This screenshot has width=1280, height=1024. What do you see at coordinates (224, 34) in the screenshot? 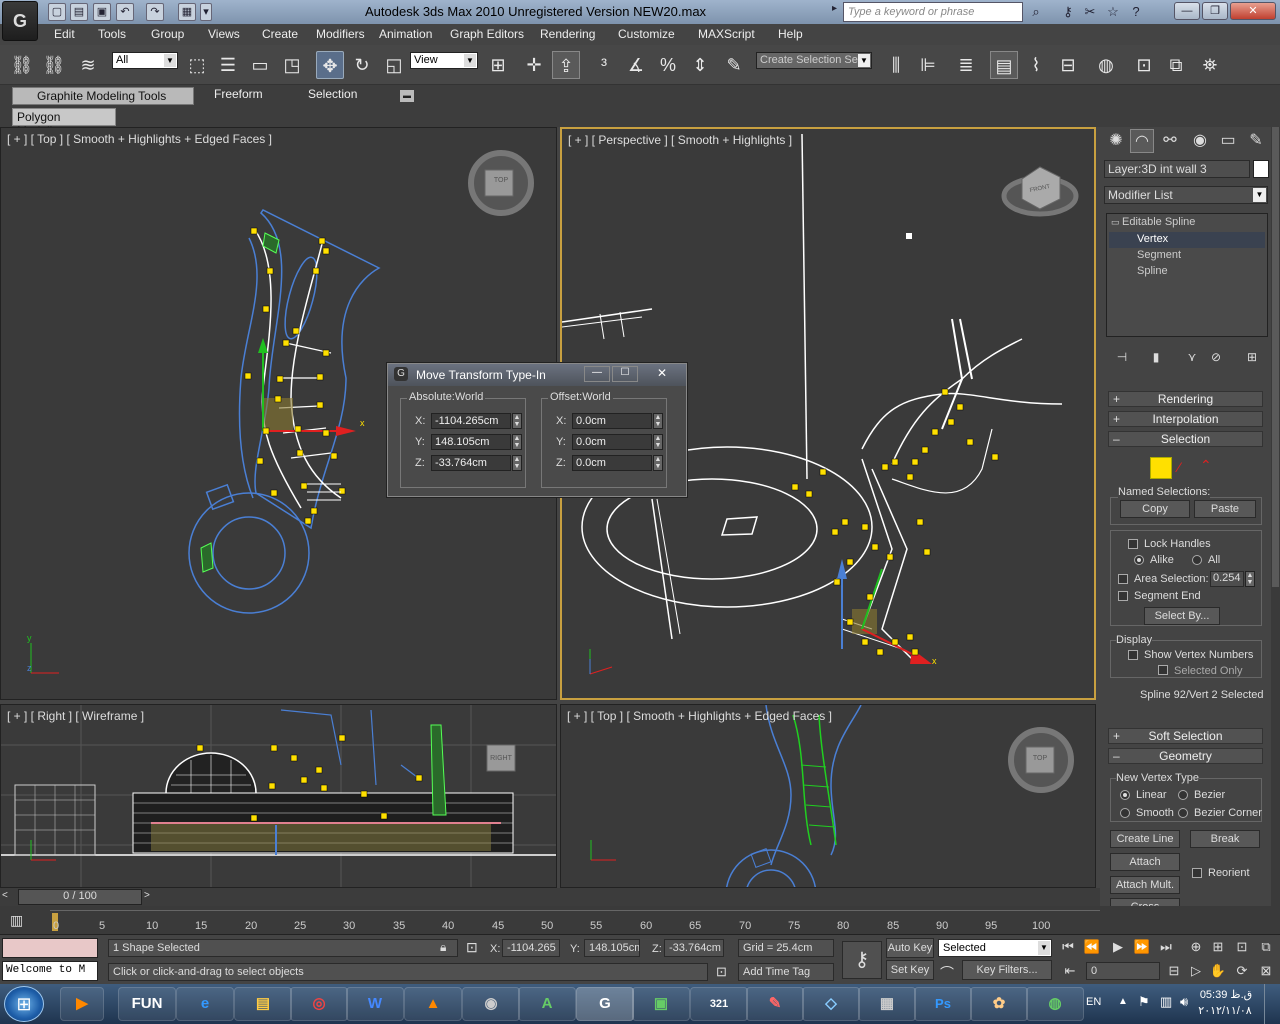
I see `menu-views: Views` at bounding box center [224, 34].